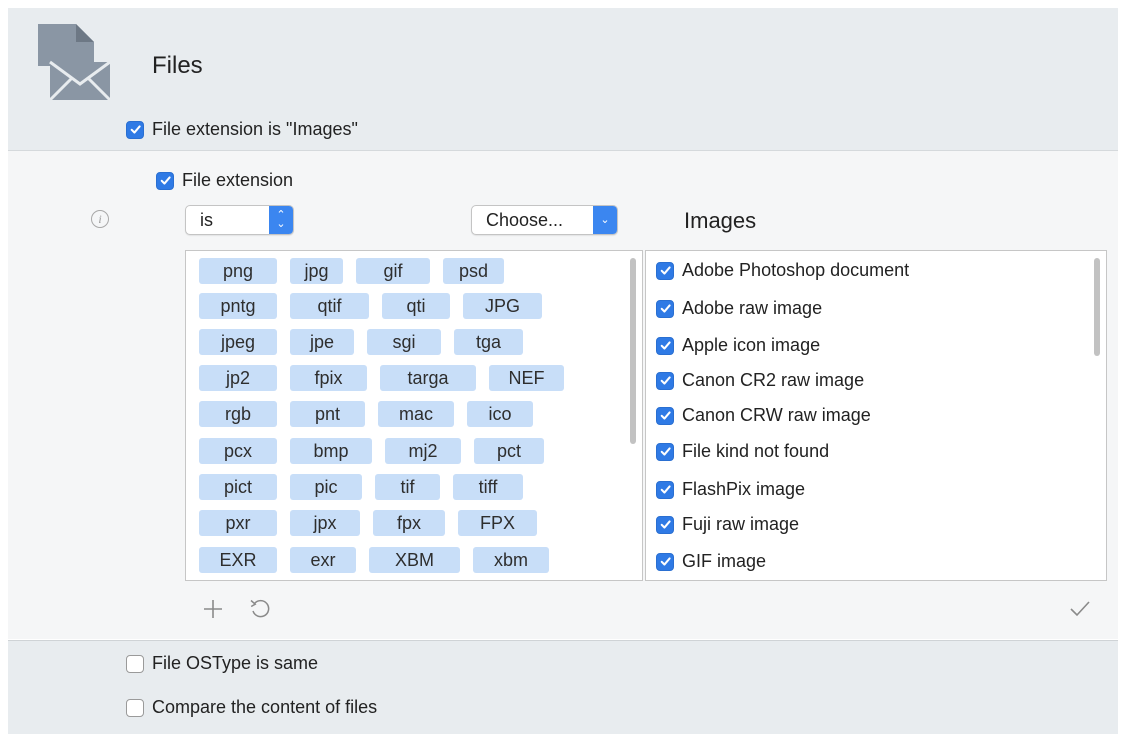 This screenshot has width=1122, height=734. Describe the element at coordinates (238, 487) in the screenshot. I see `extension-tag: pict` at that location.